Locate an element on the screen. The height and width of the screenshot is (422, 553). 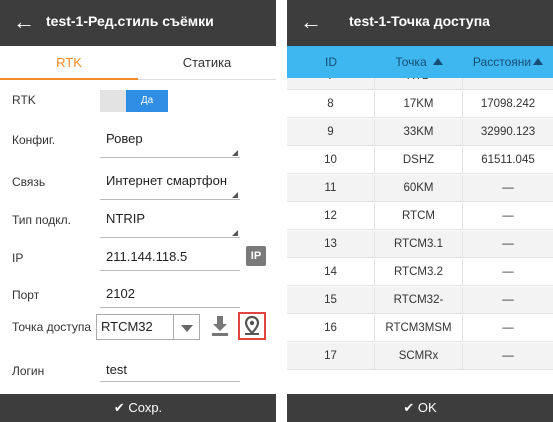
access-point-dropdown is located at coordinates (187, 327).